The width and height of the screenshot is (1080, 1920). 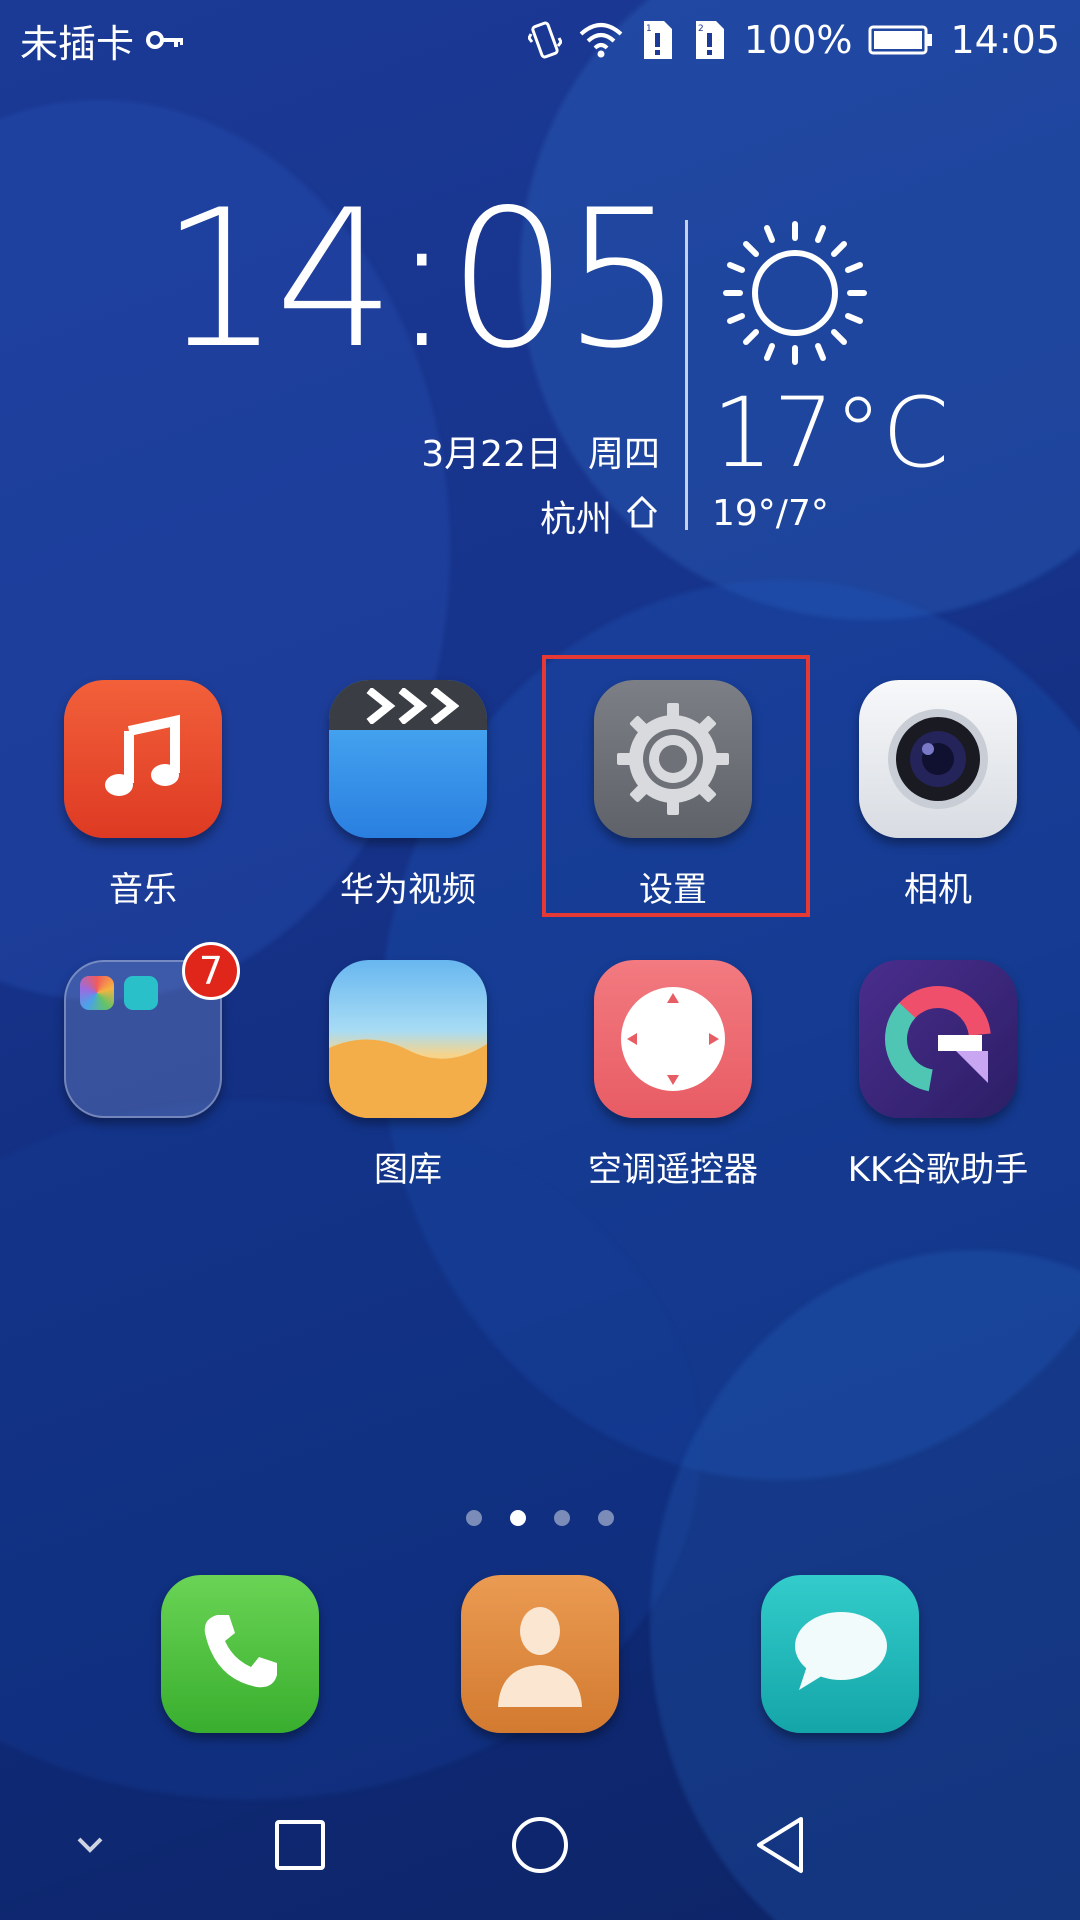 I want to click on page-indicator, so click(x=540, y=1518).